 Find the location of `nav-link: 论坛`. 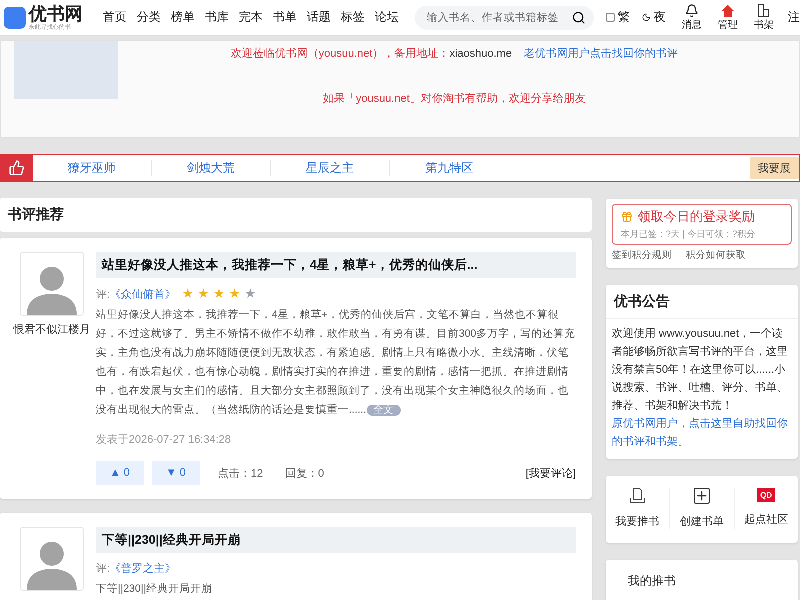

nav-link: 论坛 is located at coordinates (387, 17).